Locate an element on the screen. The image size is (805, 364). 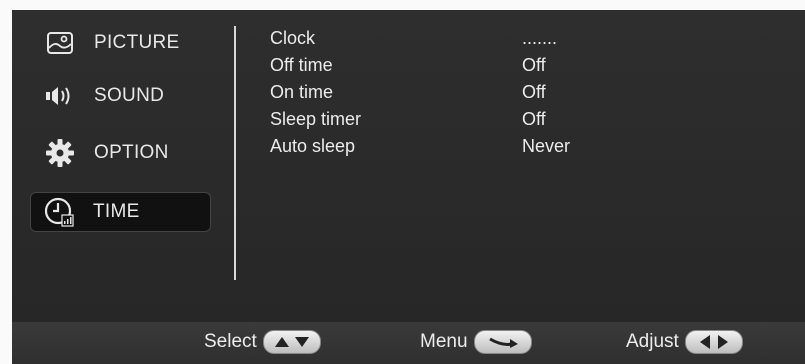
sidebar-item-label: SOUND is located at coordinates (129, 95).